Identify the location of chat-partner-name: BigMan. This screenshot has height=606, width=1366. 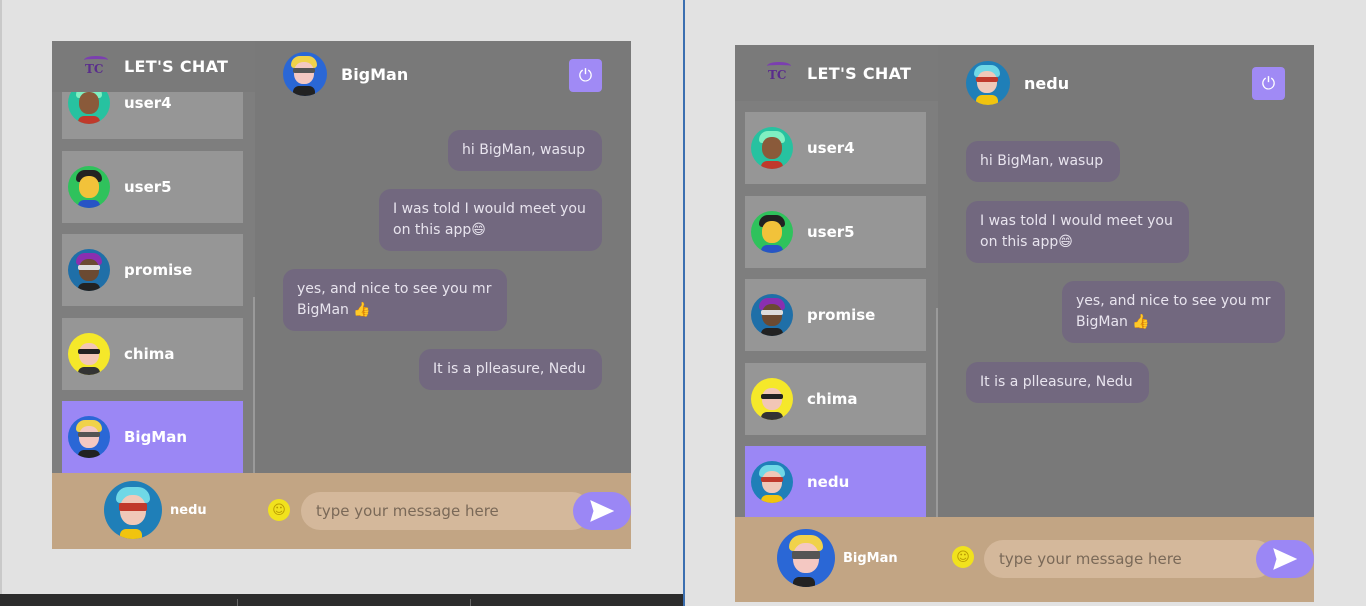
(375, 74).